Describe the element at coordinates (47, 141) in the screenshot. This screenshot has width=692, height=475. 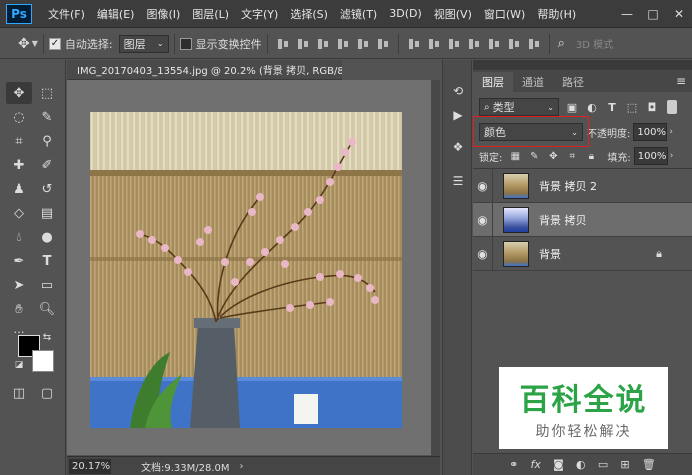
I see `eyedropper-tool-icon: ⚲` at that location.